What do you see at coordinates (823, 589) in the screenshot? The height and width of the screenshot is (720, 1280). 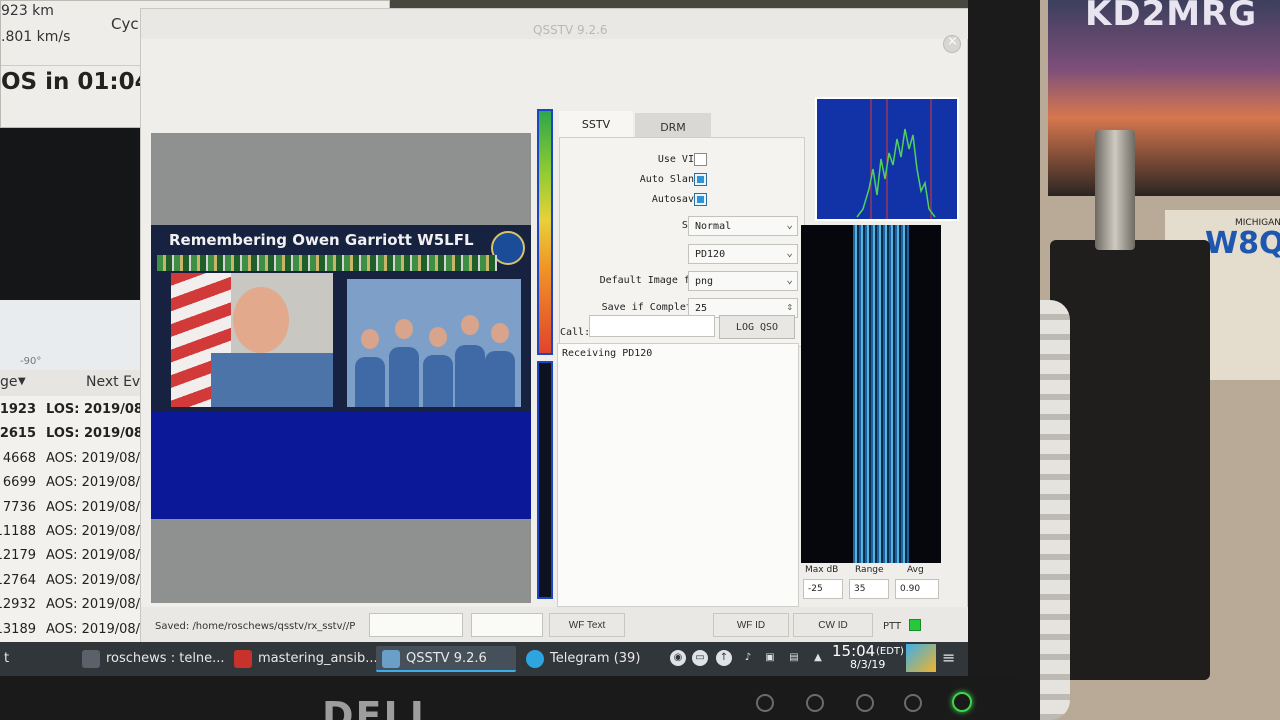 I see `max-db-spinbox: -25` at bounding box center [823, 589].